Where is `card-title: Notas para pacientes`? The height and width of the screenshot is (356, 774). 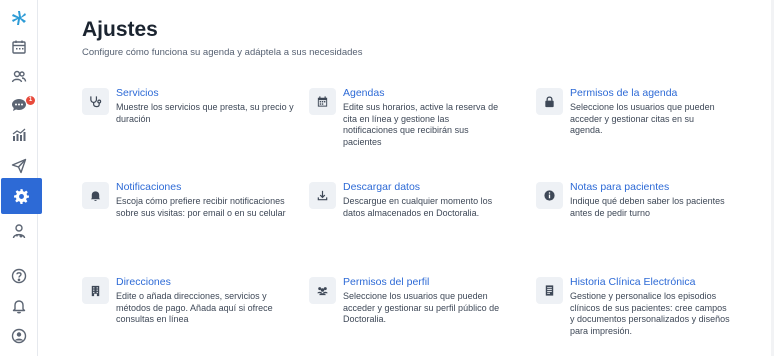
card-title: Notas para pacientes is located at coordinates (647, 187).